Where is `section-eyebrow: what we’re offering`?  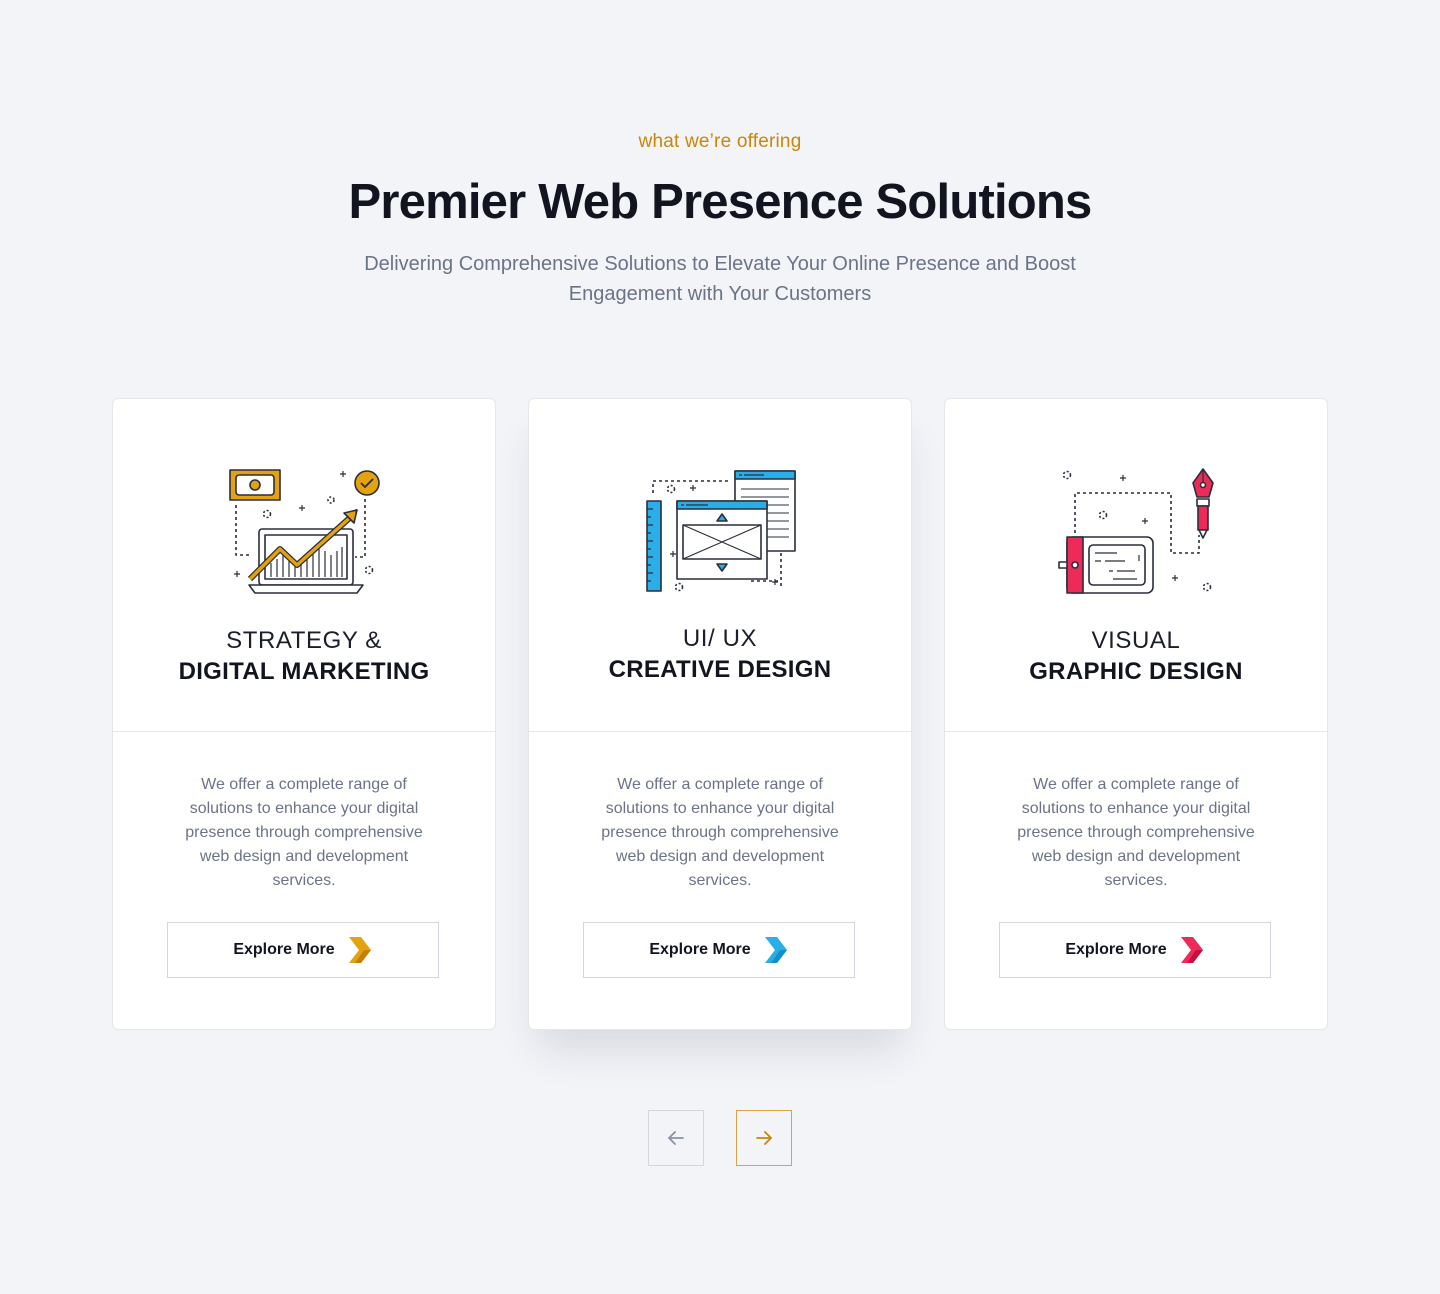
section-eyebrow: what we’re offering is located at coordinates (720, 141).